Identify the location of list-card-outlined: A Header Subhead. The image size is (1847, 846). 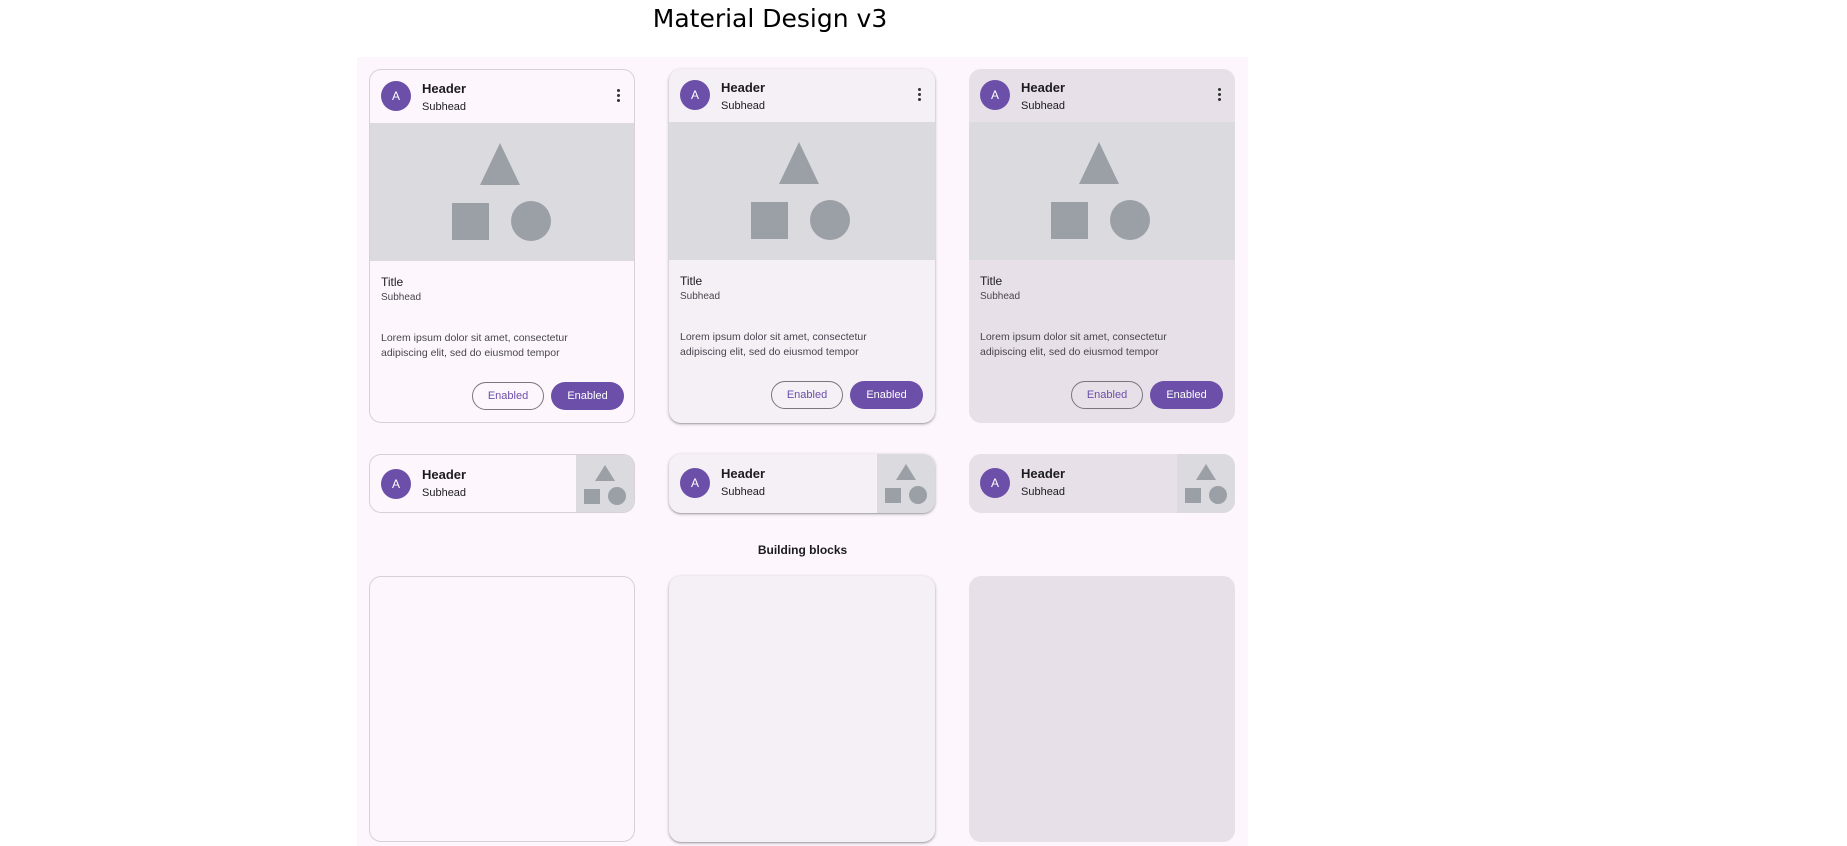
(502, 483).